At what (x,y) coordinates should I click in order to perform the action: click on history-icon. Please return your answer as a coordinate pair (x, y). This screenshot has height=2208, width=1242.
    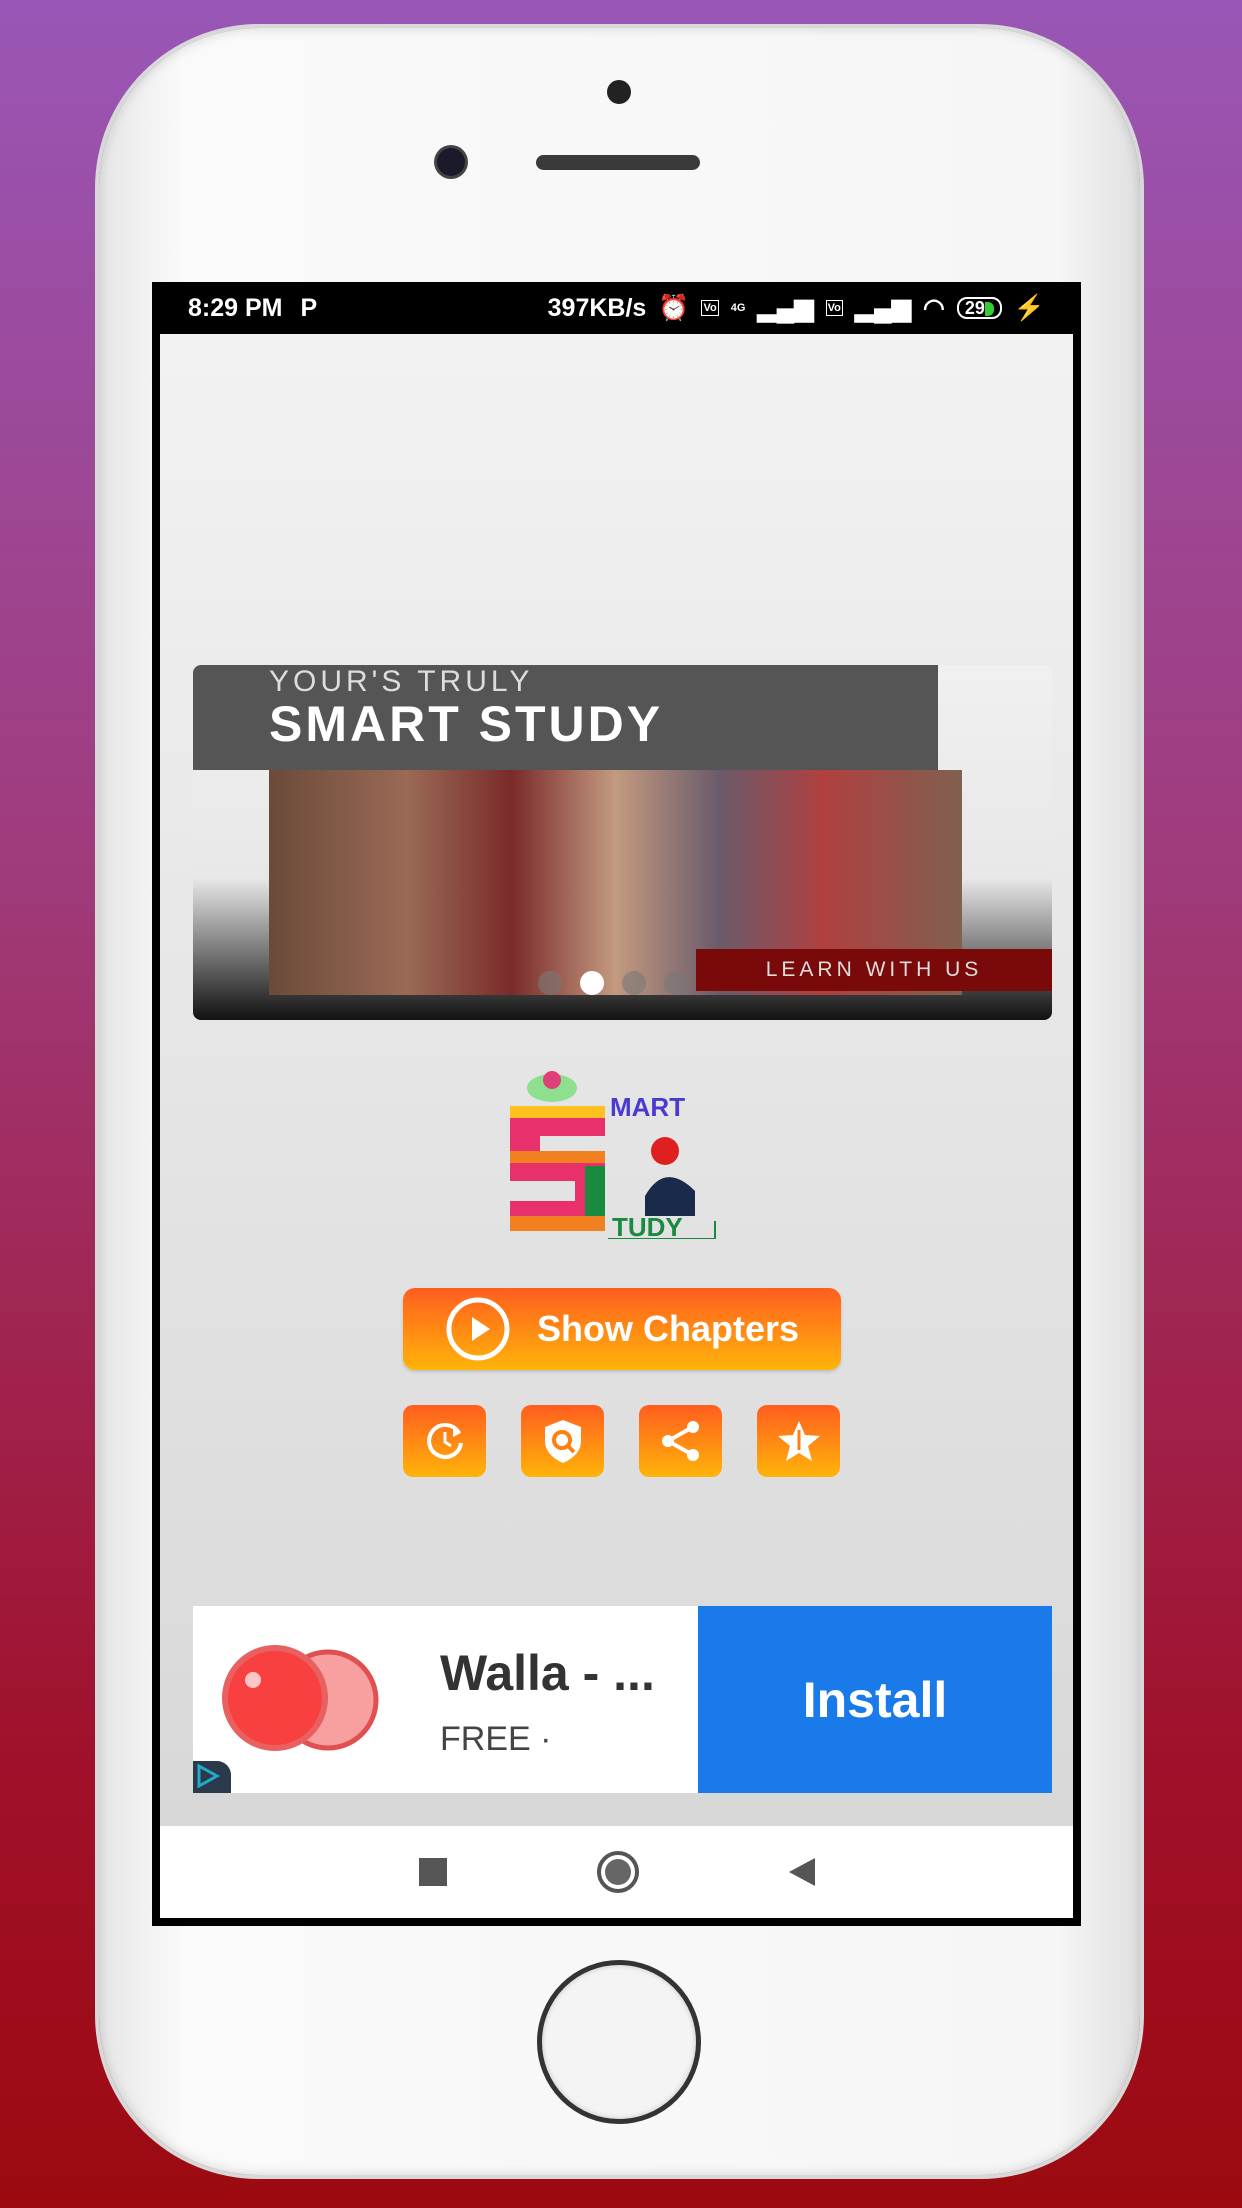
    Looking at the image, I should click on (444, 1440).